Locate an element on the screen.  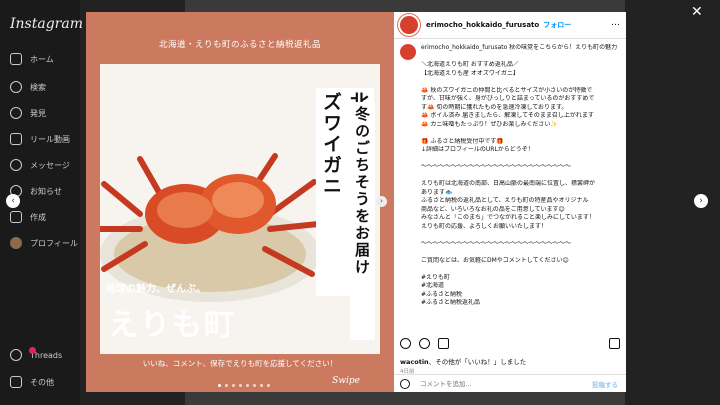
caption-line: 🦀 秋のズワイガニの仲間と比べるとサイズが小さいのが特徴で is located at coordinates (507, 90).